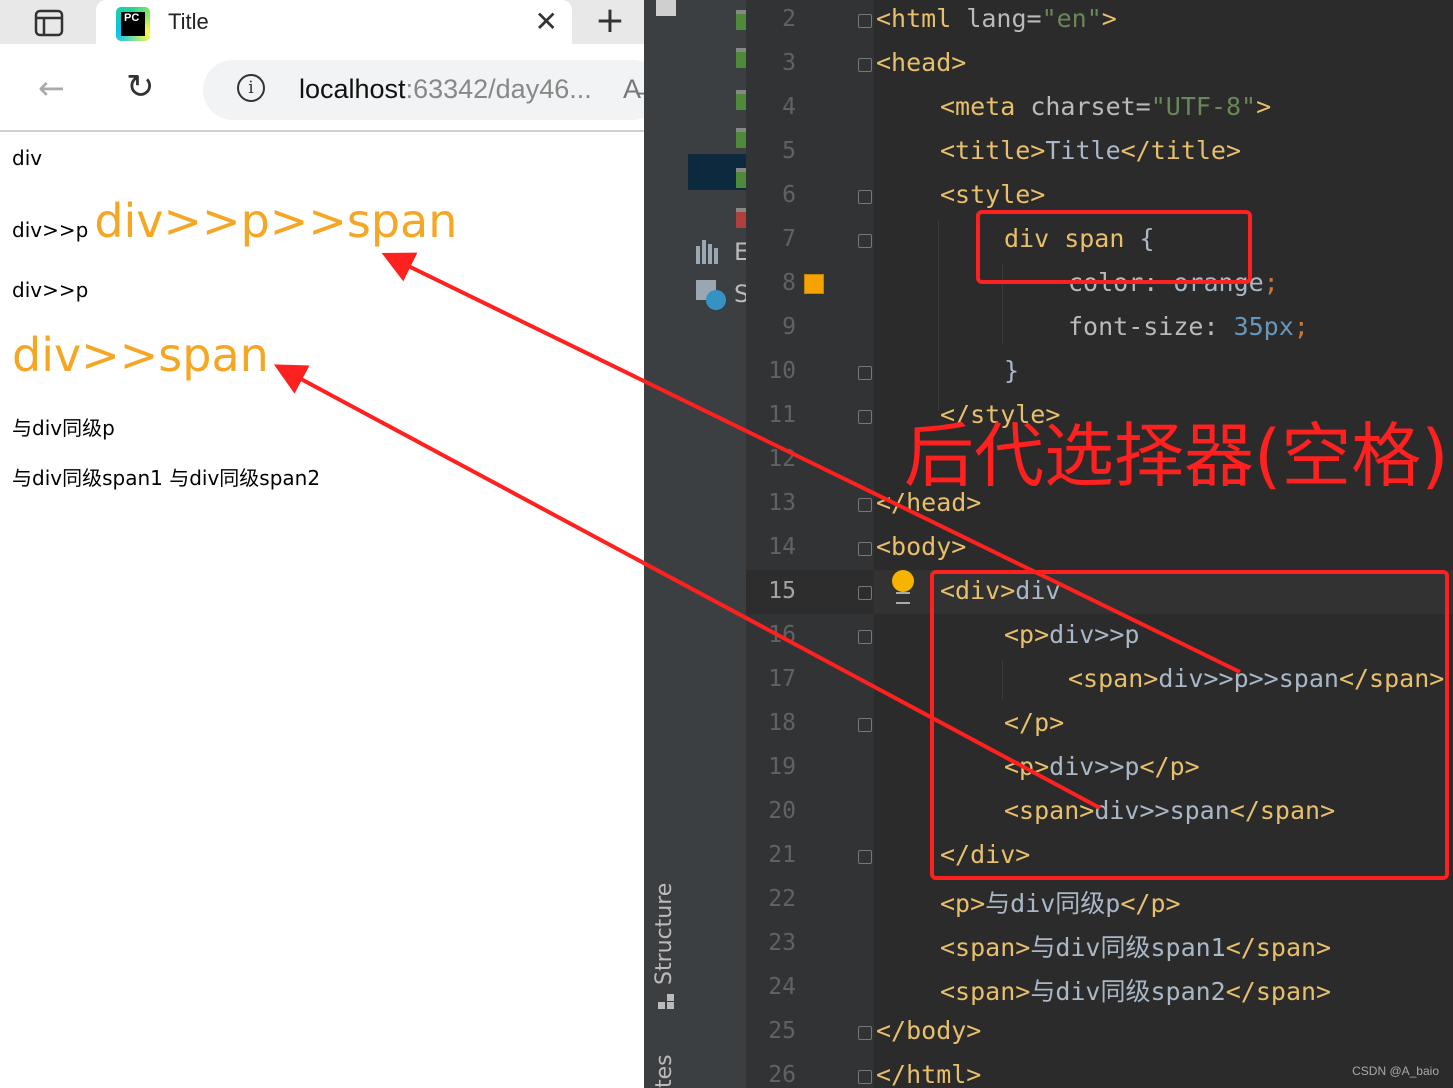  Describe the element at coordinates (782, 811) in the screenshot. I see `line-number: 20` at that location.